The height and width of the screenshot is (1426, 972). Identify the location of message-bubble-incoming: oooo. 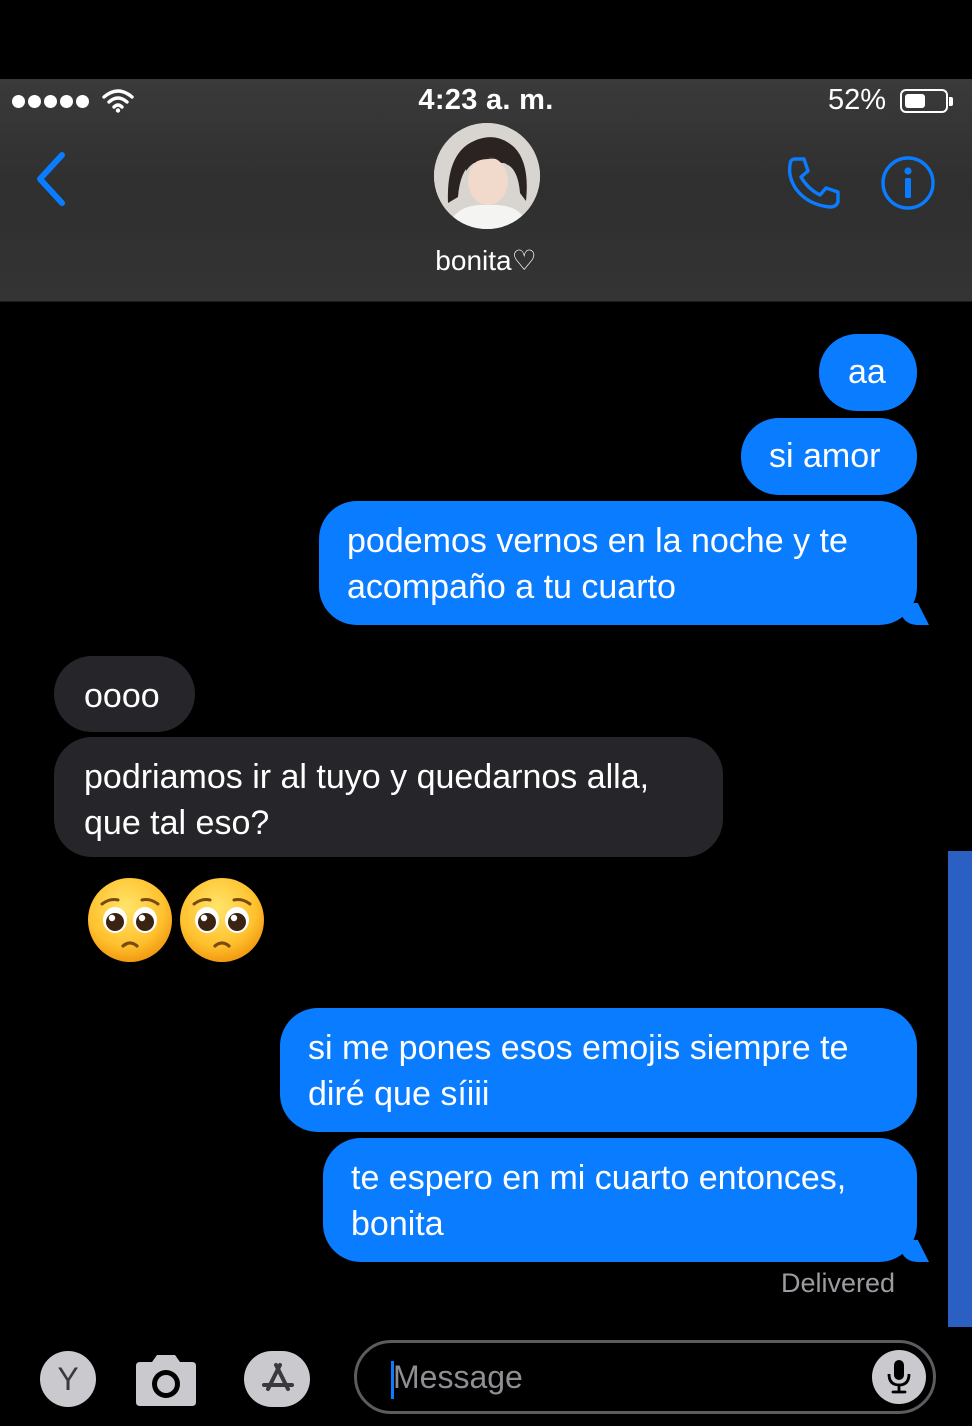
(124, 694).